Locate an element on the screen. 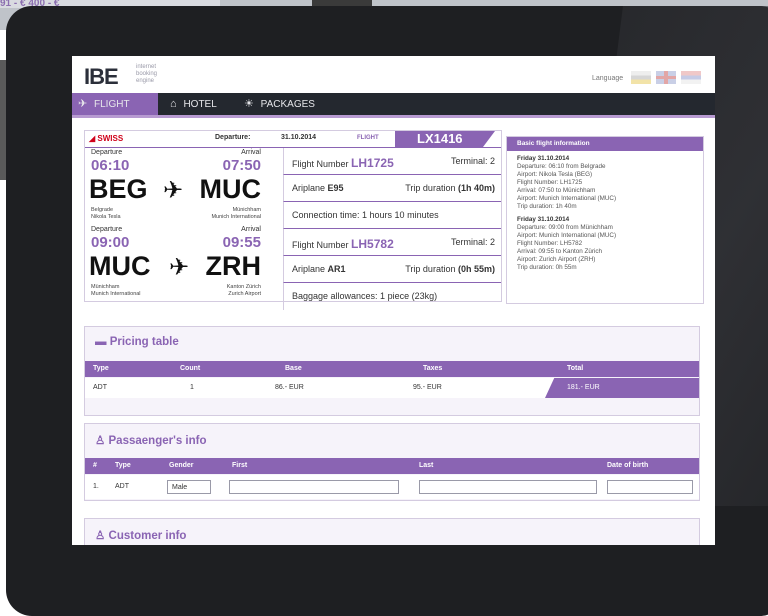 The width and height of the screenshot is (768, 616). seg1-from-city: Belgrade is located at coordinates (102, 210).